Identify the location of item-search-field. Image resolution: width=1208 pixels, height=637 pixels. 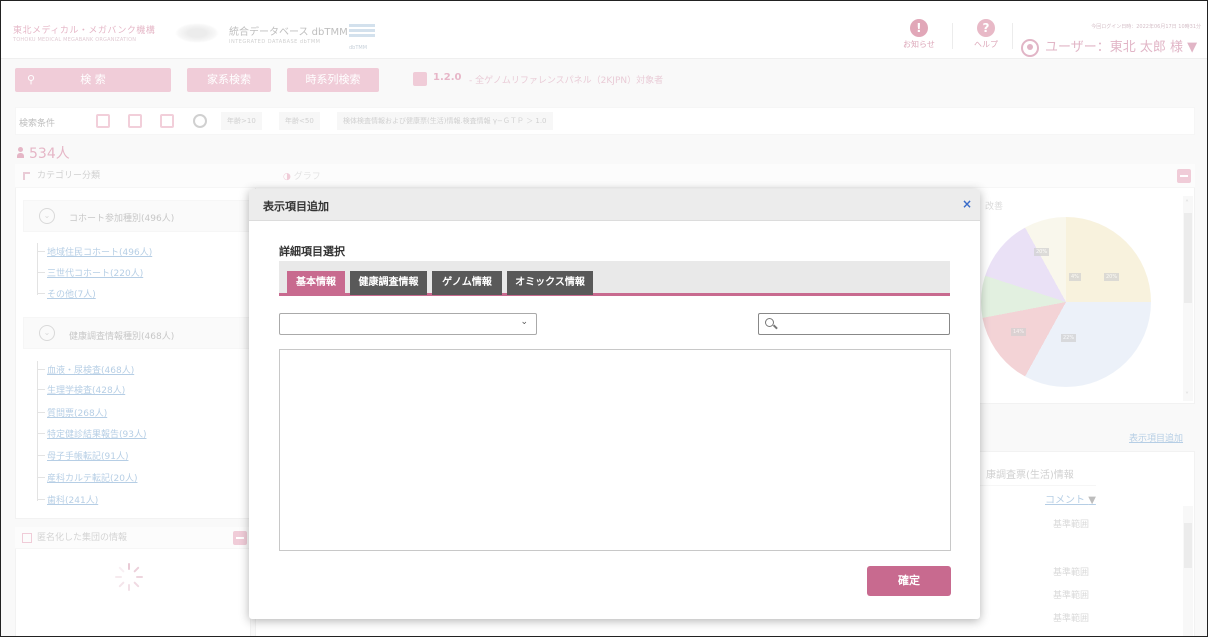
(854, 324).